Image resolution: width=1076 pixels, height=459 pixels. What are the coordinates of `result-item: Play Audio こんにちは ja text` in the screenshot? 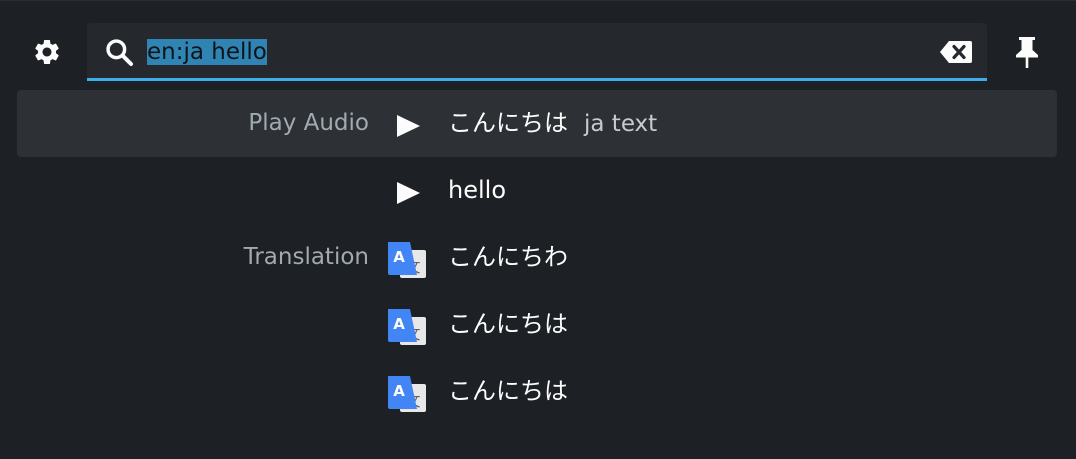 It's located at (537, 123).